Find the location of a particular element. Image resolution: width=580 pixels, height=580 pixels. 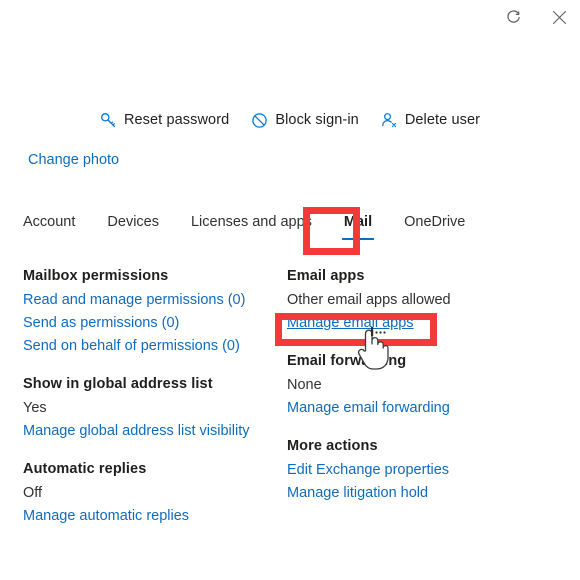

tab-account: Account is located at coordinates (57, 227).